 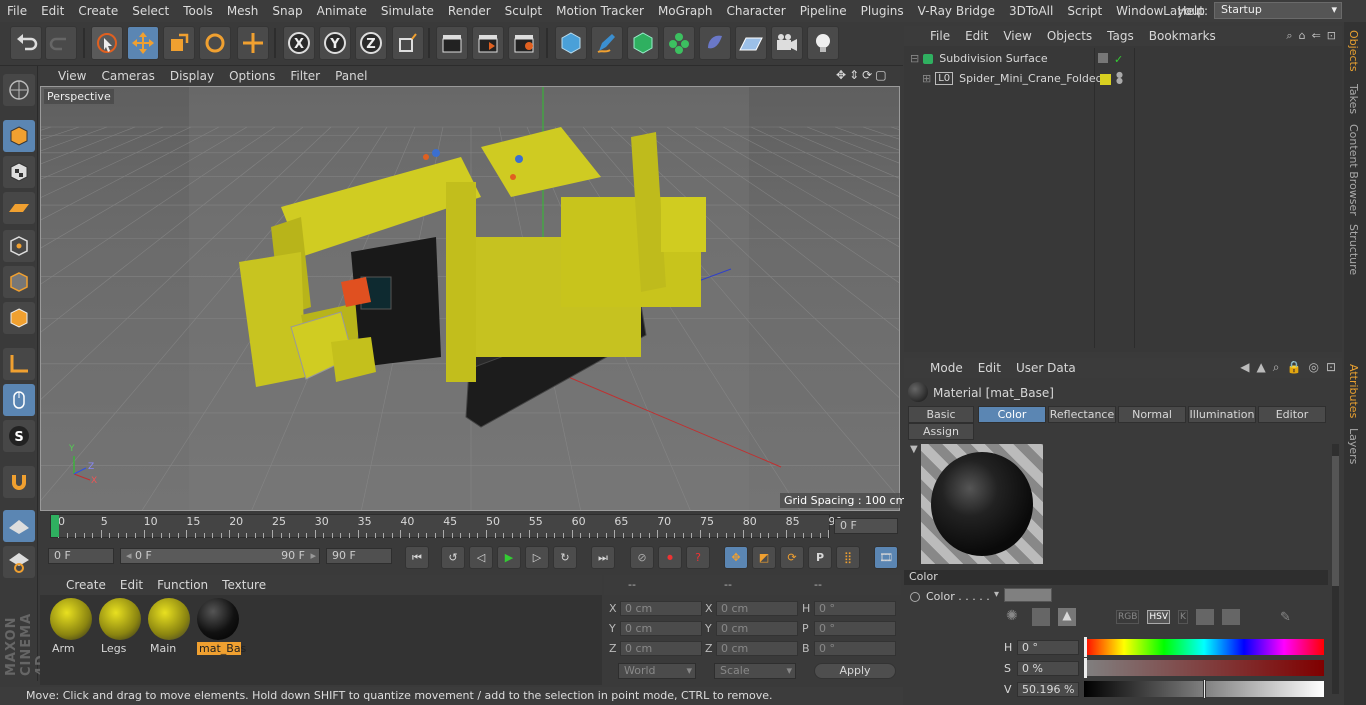 What do you see at coordinates (755, 11) in the screenshot?
I see `menu-character: Character` at bounding box center [755, 11].